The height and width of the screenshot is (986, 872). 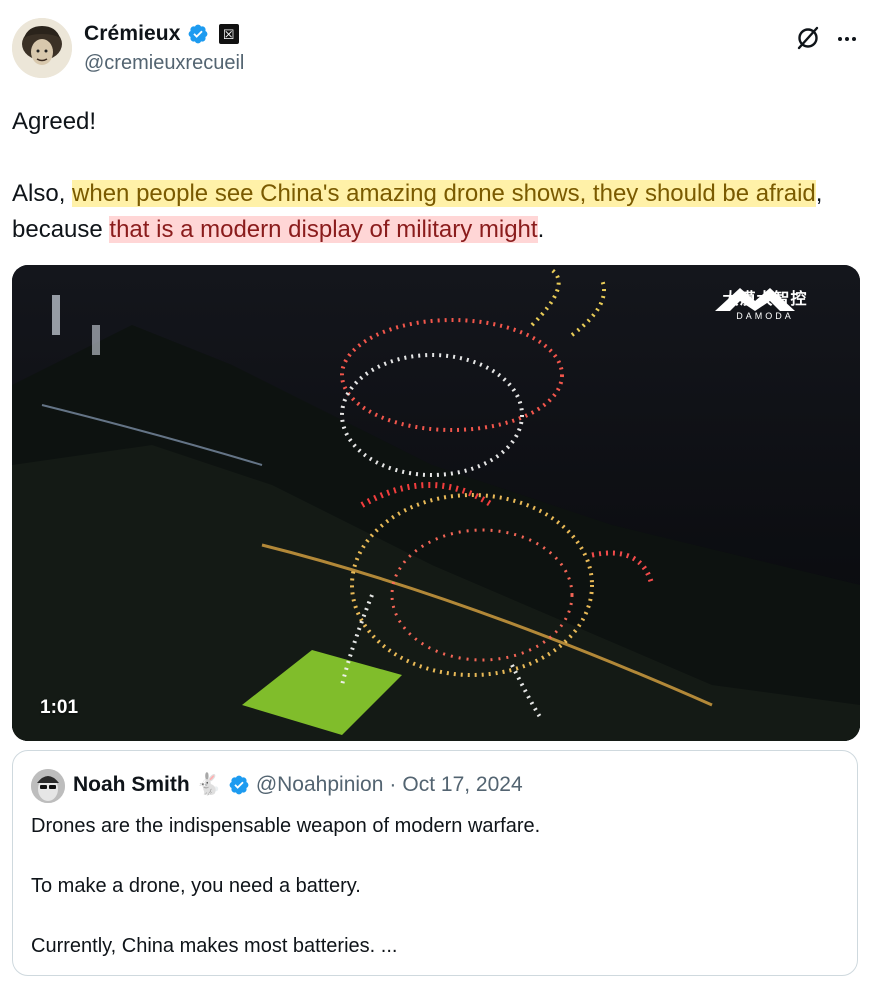 I want to click on affiliation-badge-icon: ☒, so click(x=228, y=34).